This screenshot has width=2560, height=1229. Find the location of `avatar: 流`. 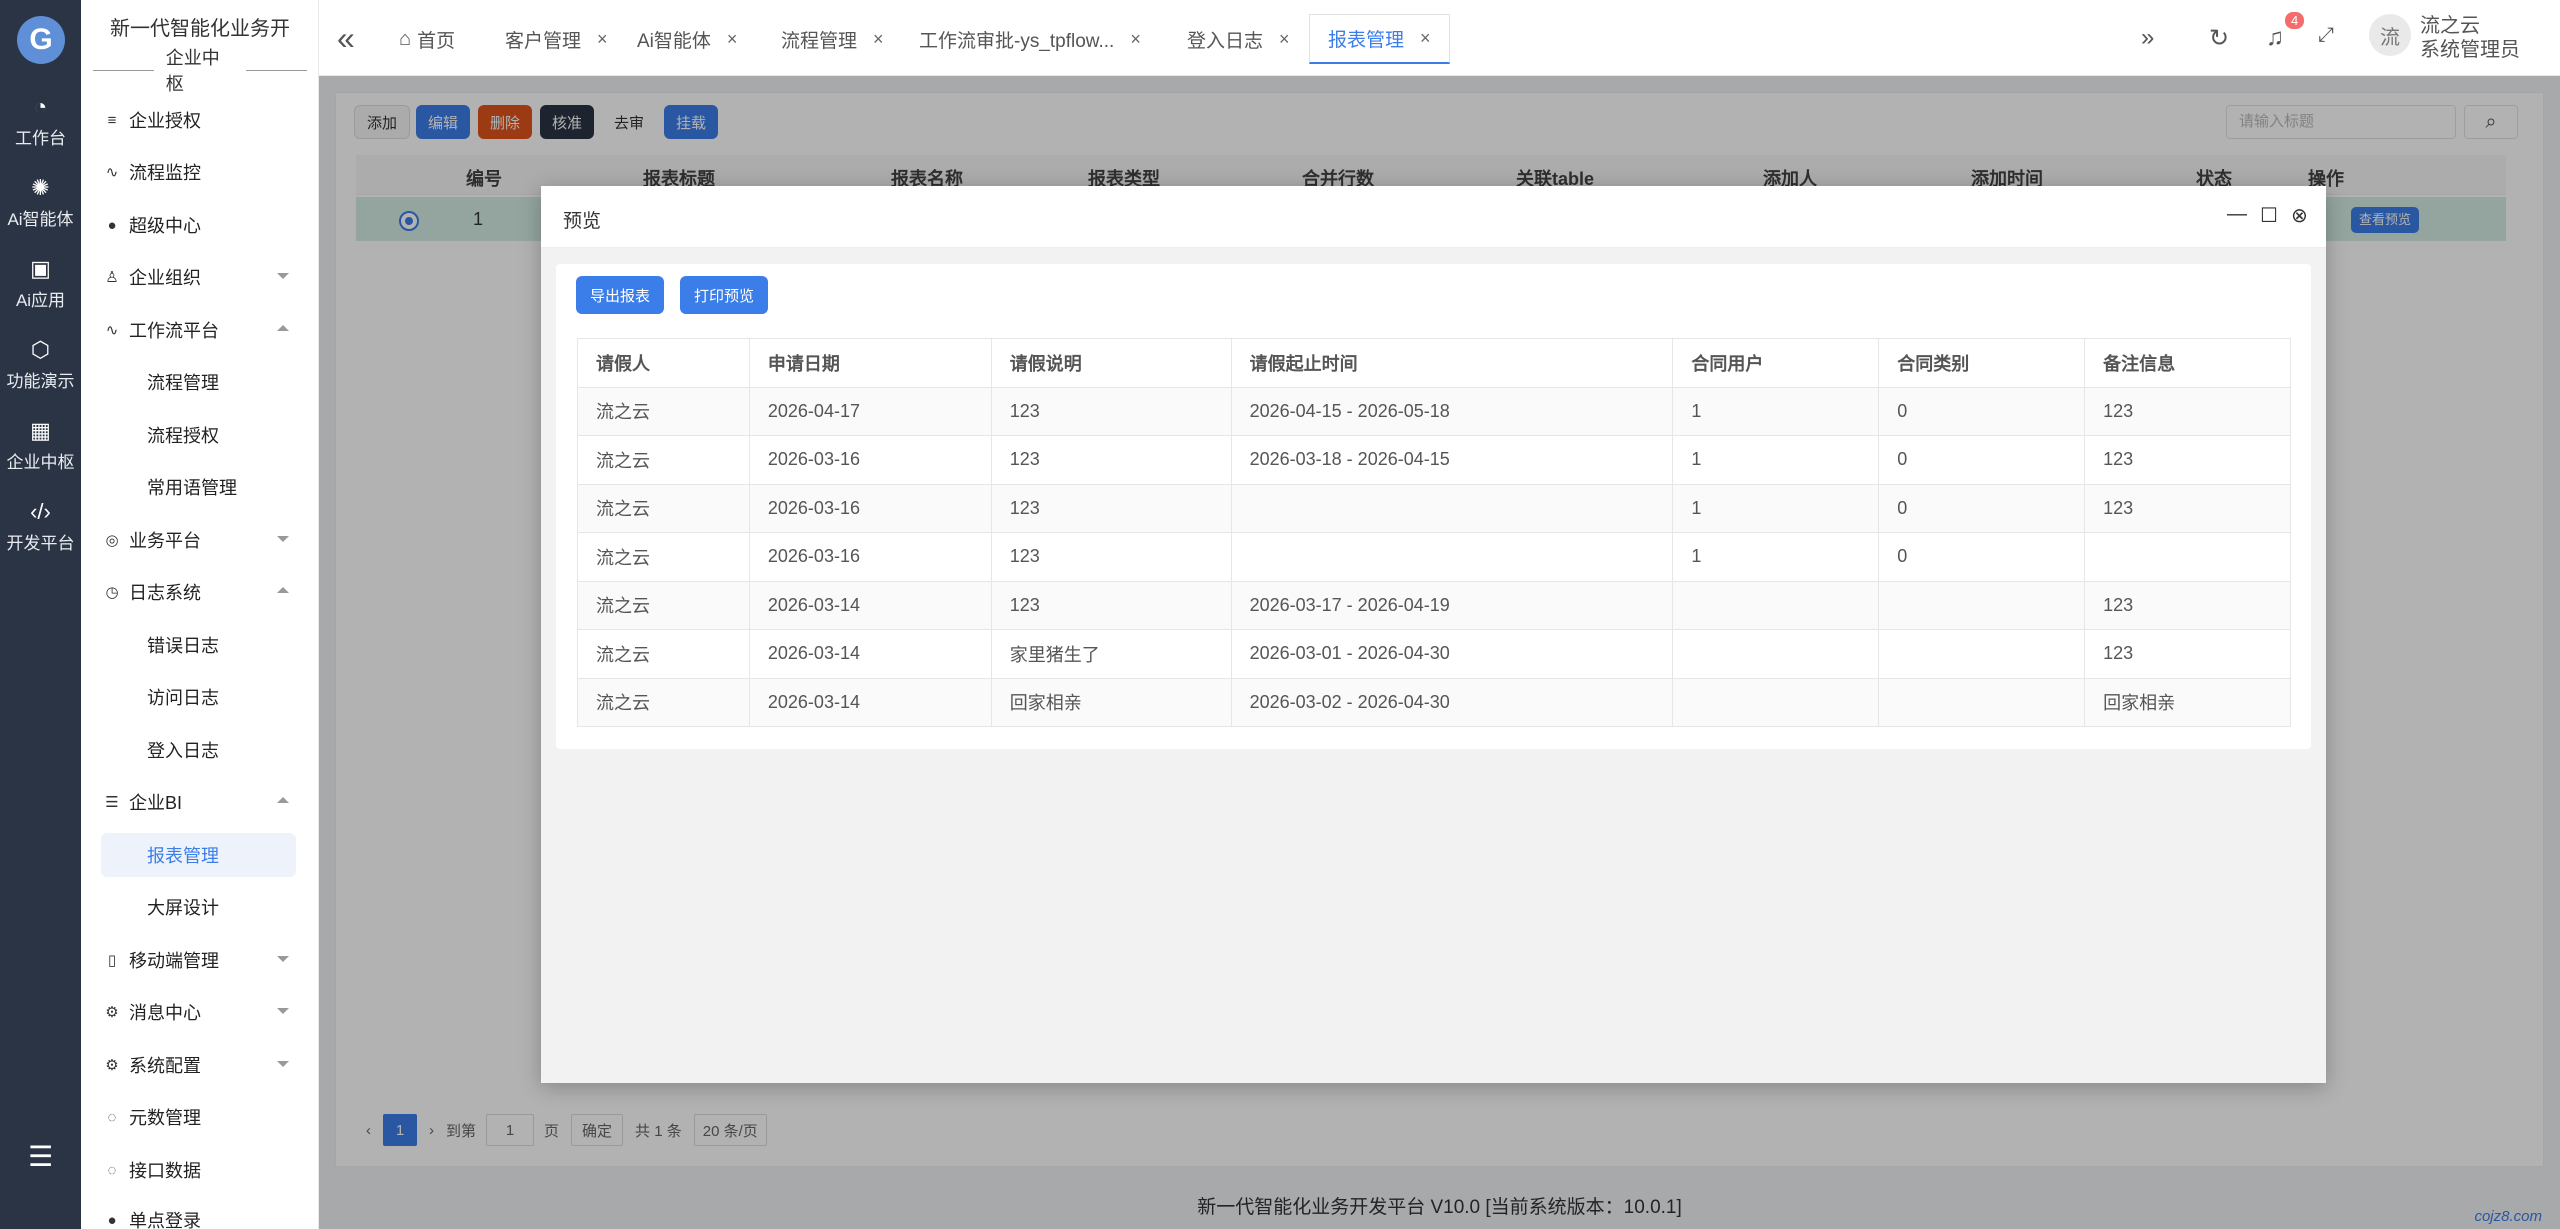

avatar: 流 is located at coordinates (2390, 35).